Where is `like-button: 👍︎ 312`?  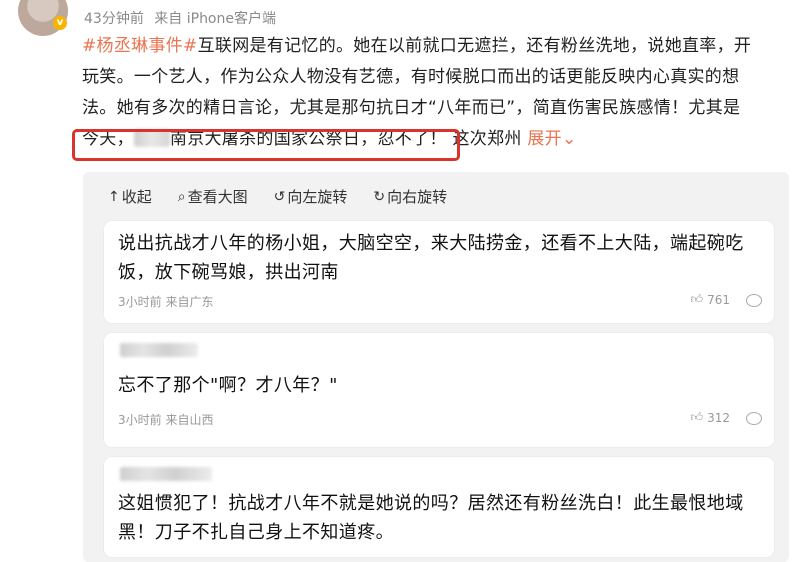
like-button: 👍︎ 312 is located at coordinates (710, 417).